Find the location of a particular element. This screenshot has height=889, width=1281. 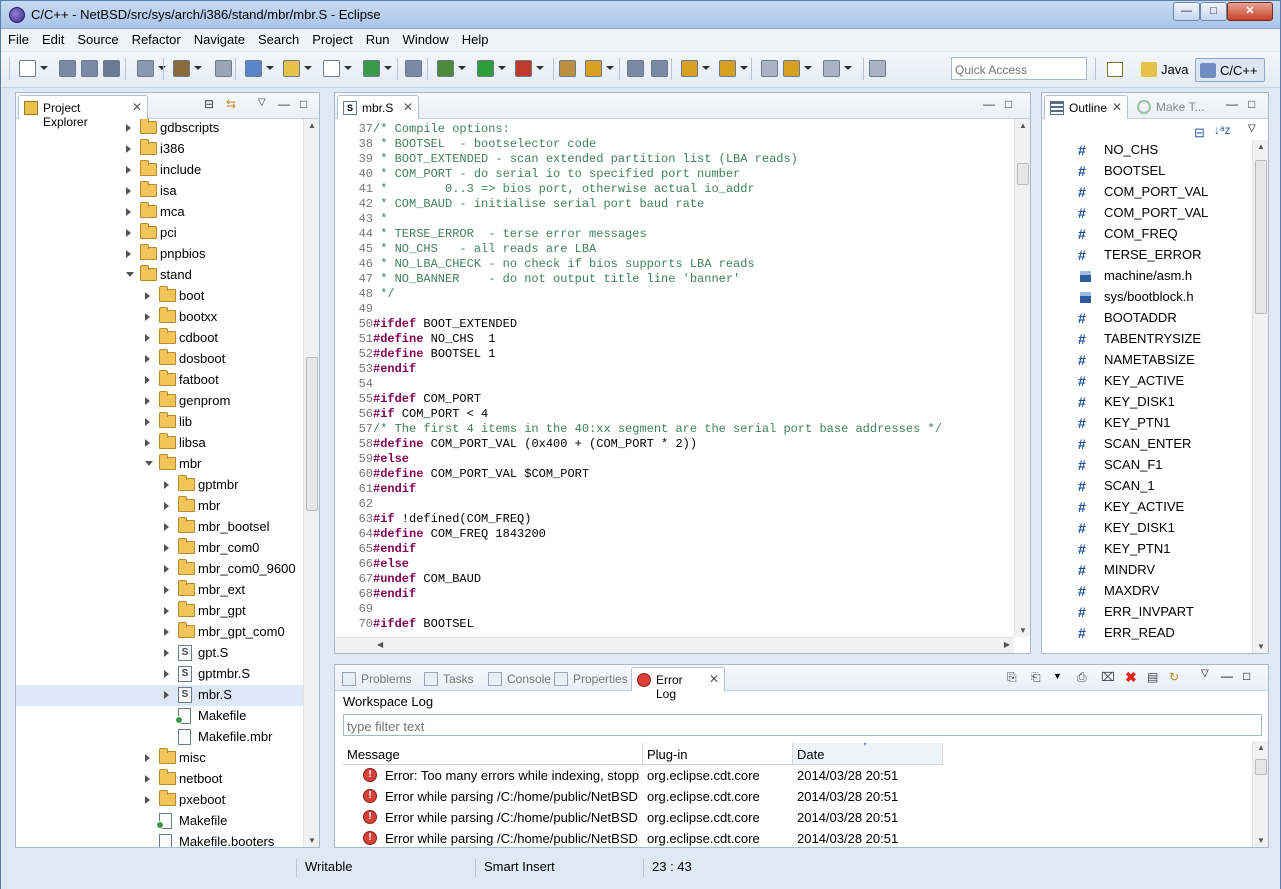

tree-folder: mbr_ext is located at coordinates (159, 590).